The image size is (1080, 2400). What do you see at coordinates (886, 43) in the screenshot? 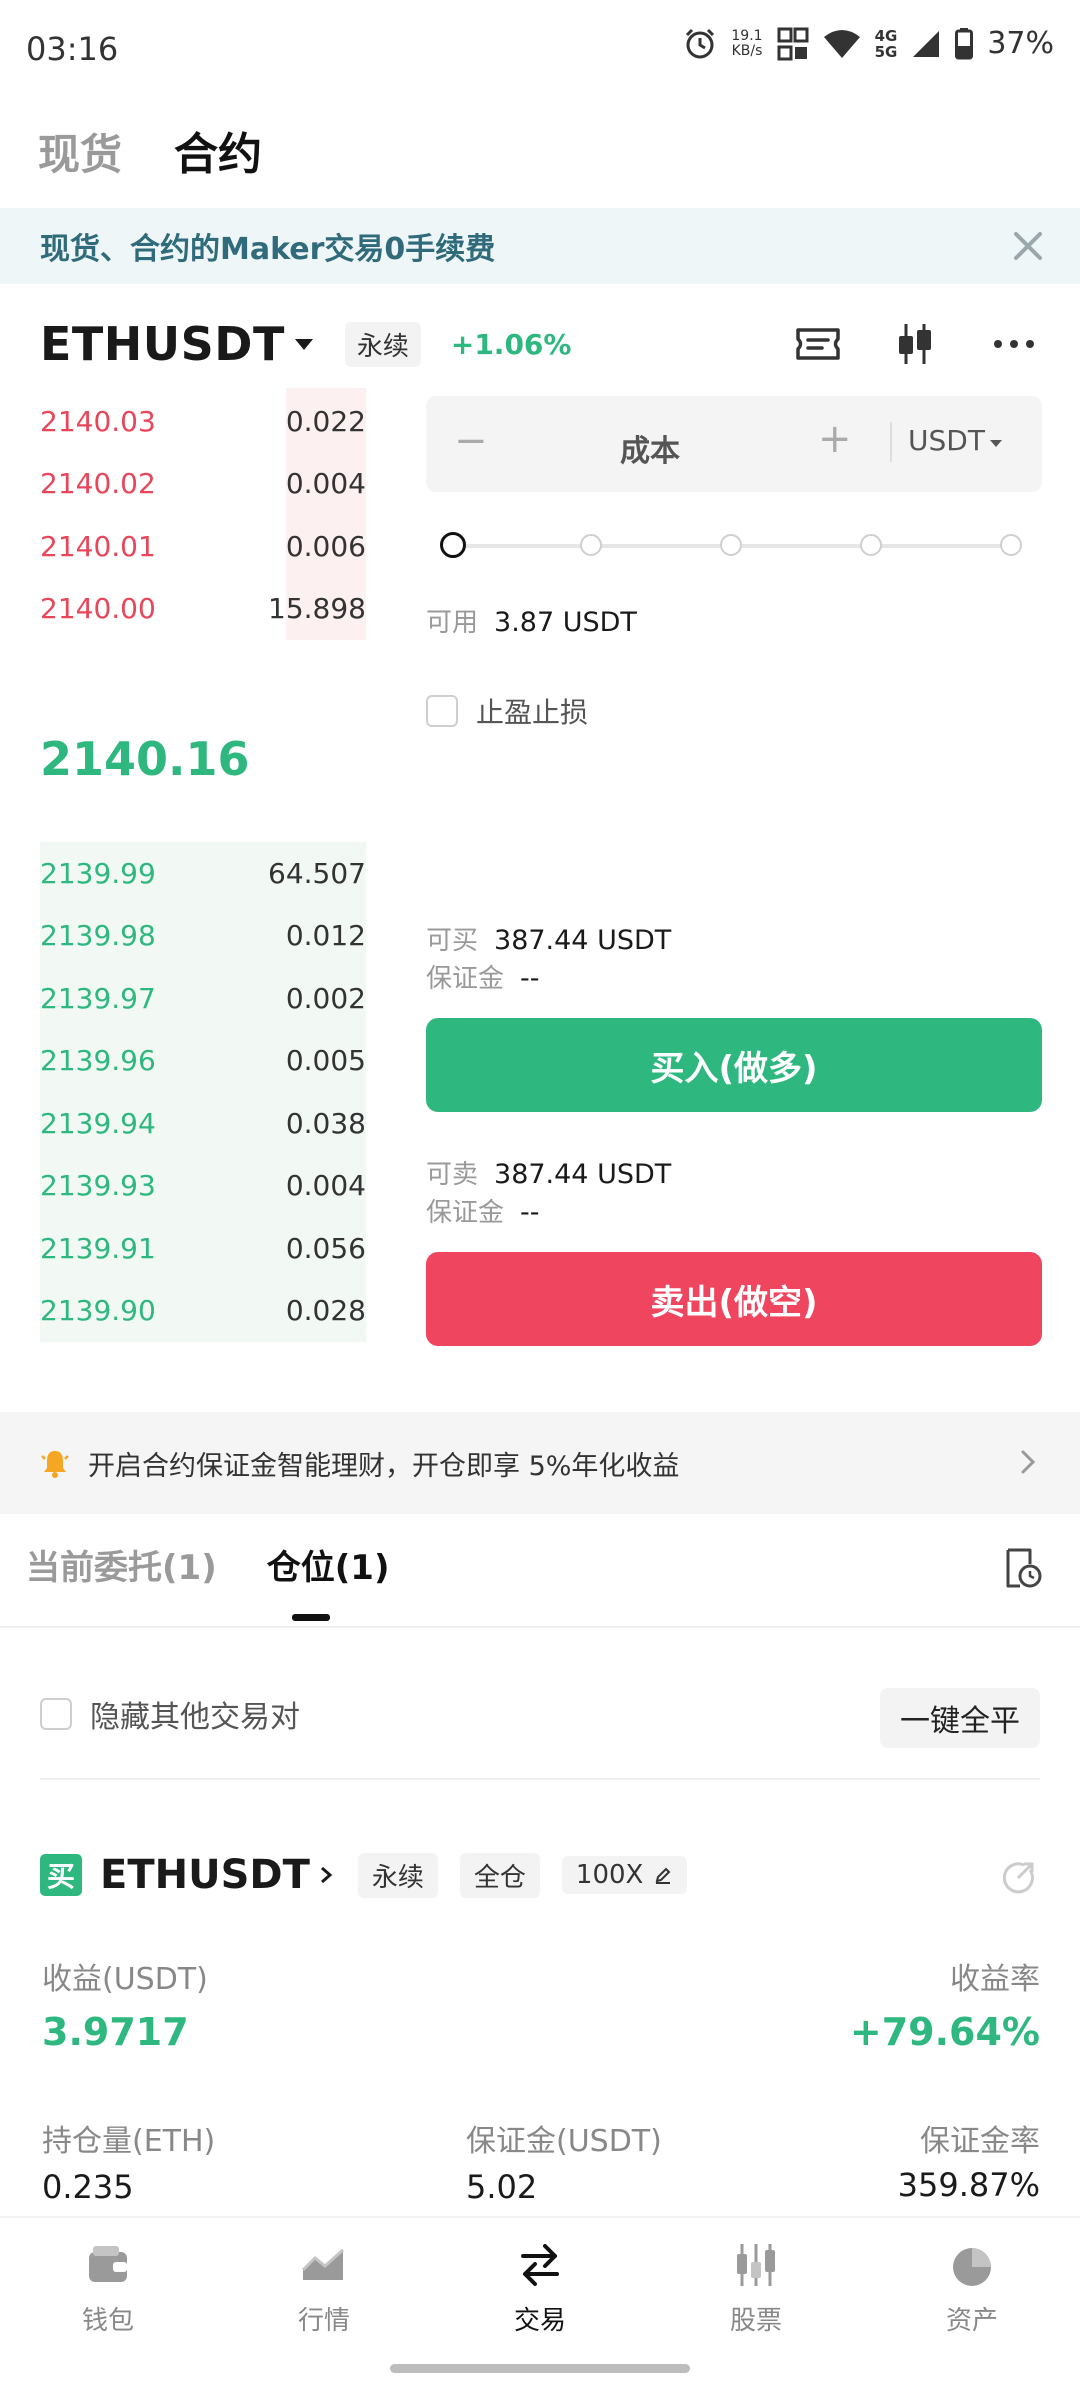
I see `network-type: 4G 5G` at bounding box center [886, 43].